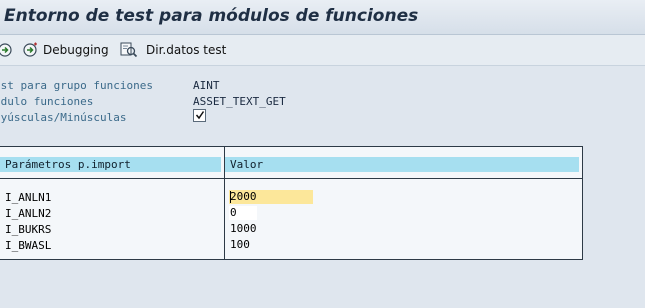 This screenshot has height=308, width=645. I want to click on table-row: I_BWASL 100, so click(291, 245).